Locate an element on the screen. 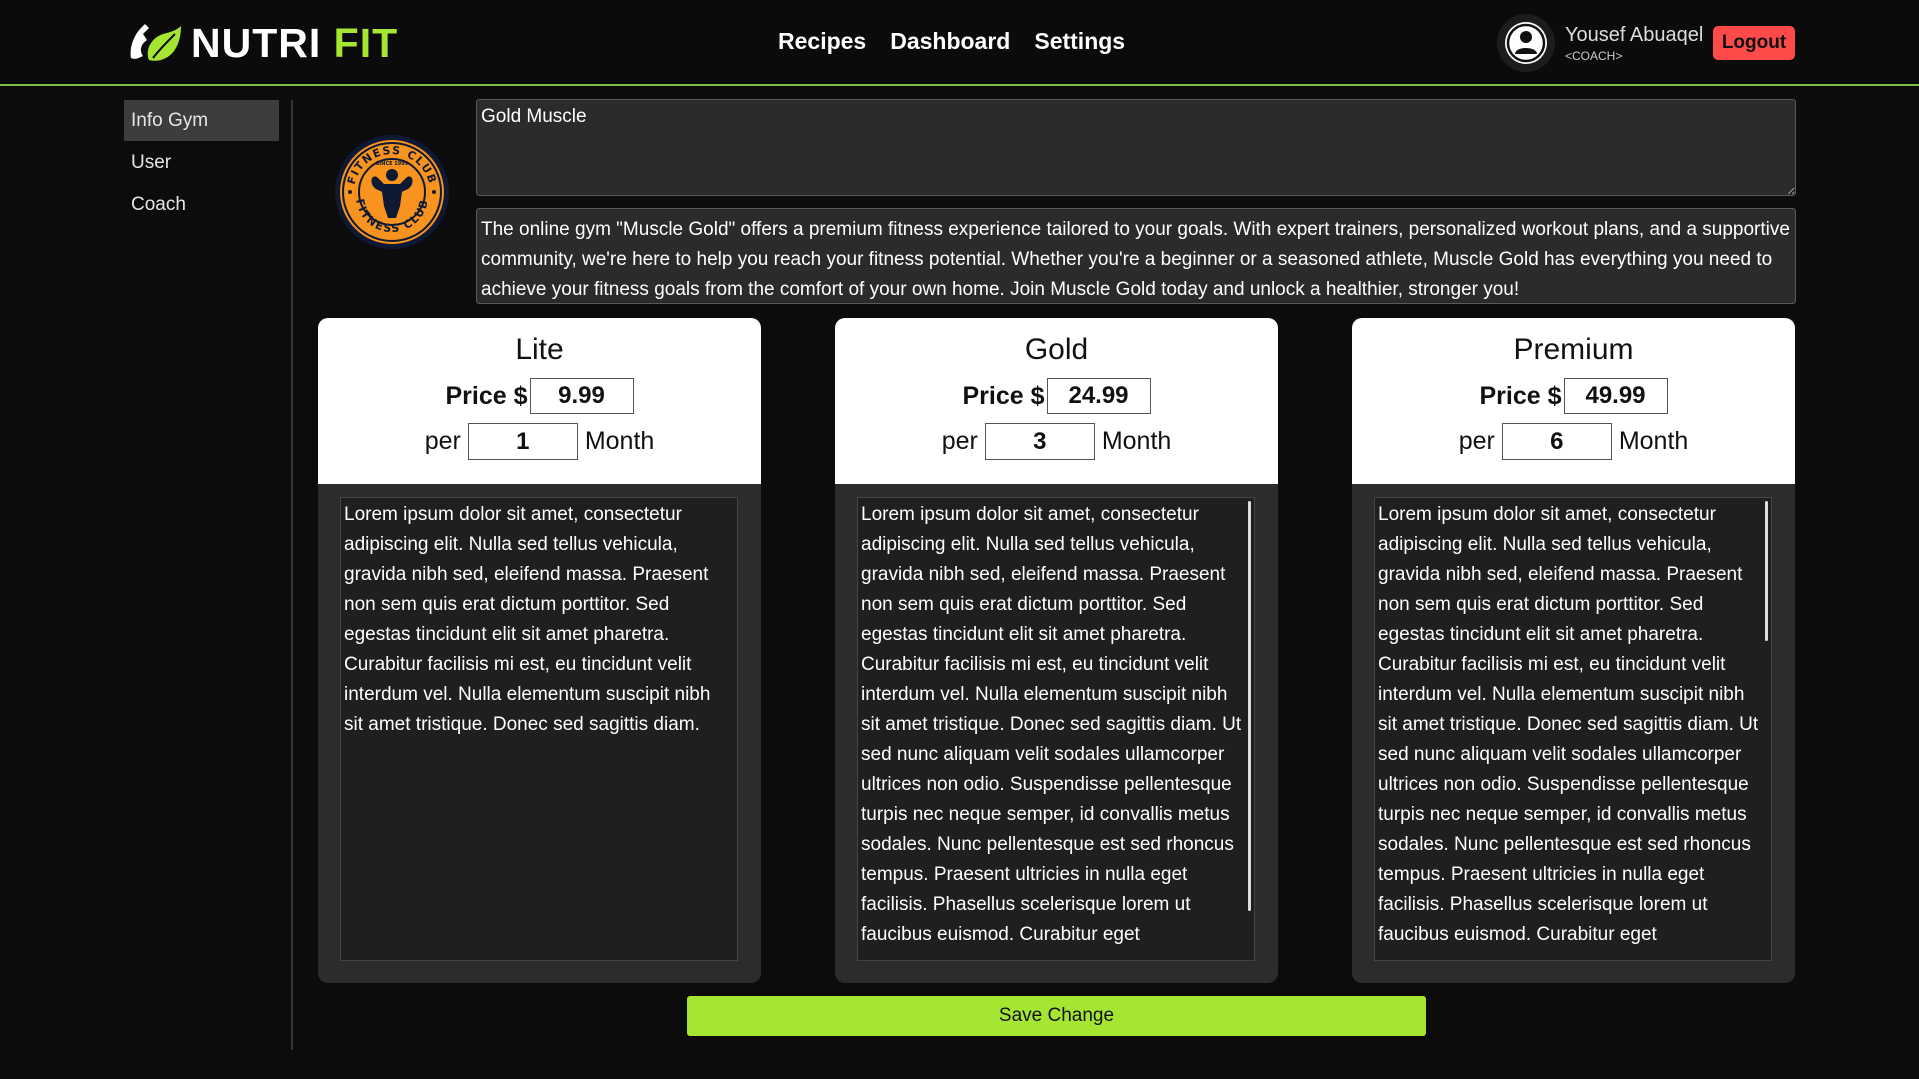 The height and width of the screenshot is (1079, 1919). user-info: Yousef Abuaqel <COACH> is located at coordinates (1634, 43).